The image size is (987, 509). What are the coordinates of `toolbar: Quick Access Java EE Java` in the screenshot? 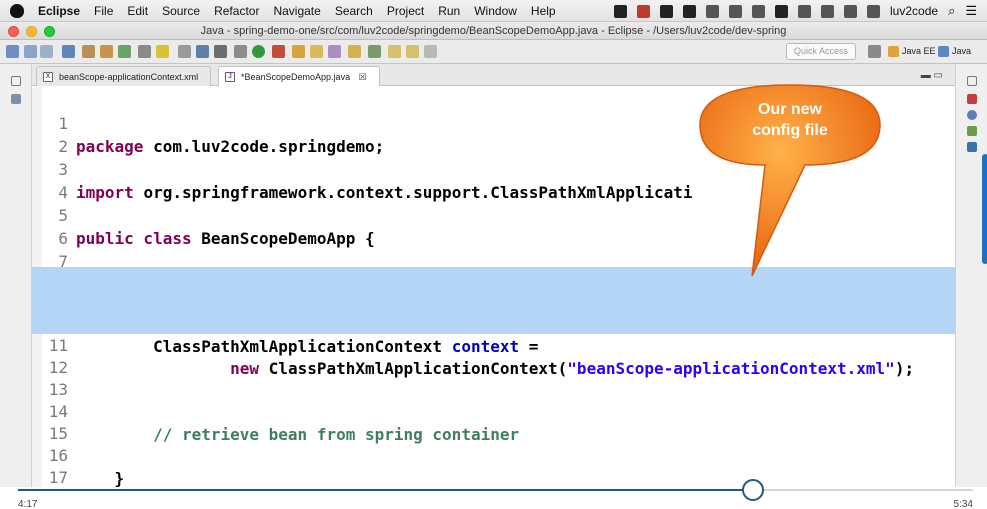 It's located at (493, 52).